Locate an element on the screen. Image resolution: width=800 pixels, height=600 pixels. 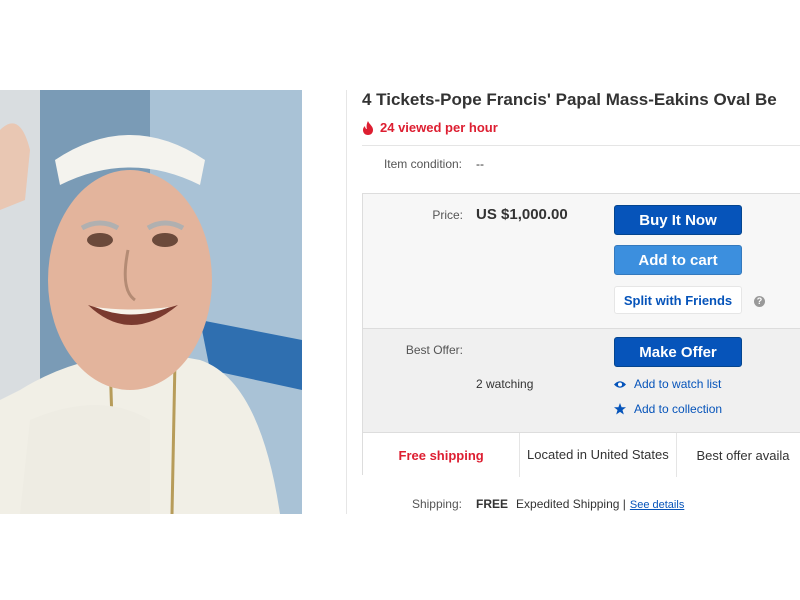
price-label: Price: is located at coordinates (447, 215).